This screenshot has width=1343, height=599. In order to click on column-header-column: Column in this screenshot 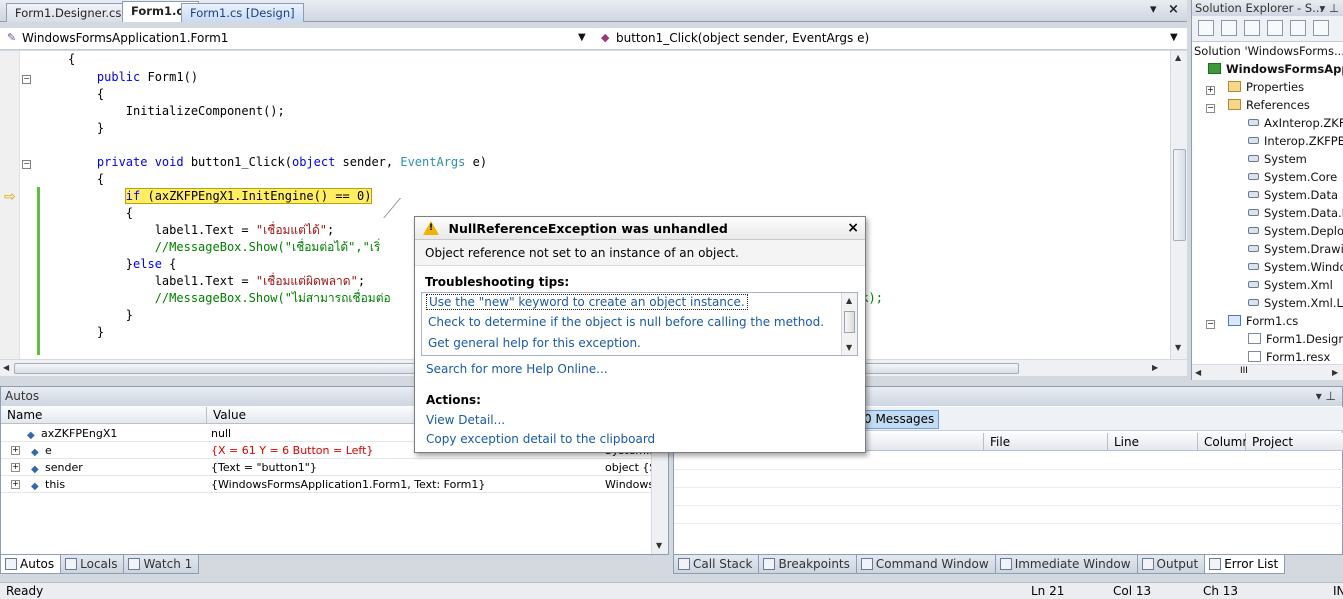, I will do `click(1224, 442)`.